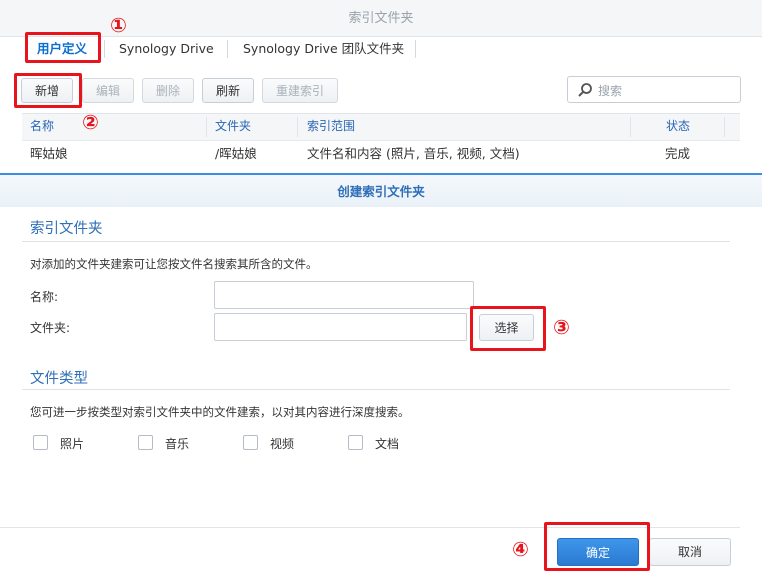 This screenshot has width=762, height=575. I want to click on column-header-index-scope: 索引范围, so click(331, 126).